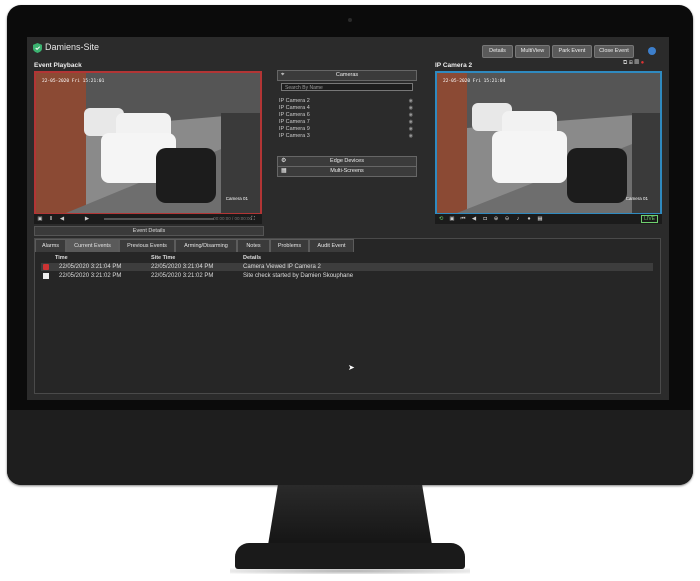 The width and height of the screenshot is (700, 581). Describe the element at coordinates (497, 51) in the screenshot. I see `details-button: Details` at that location.